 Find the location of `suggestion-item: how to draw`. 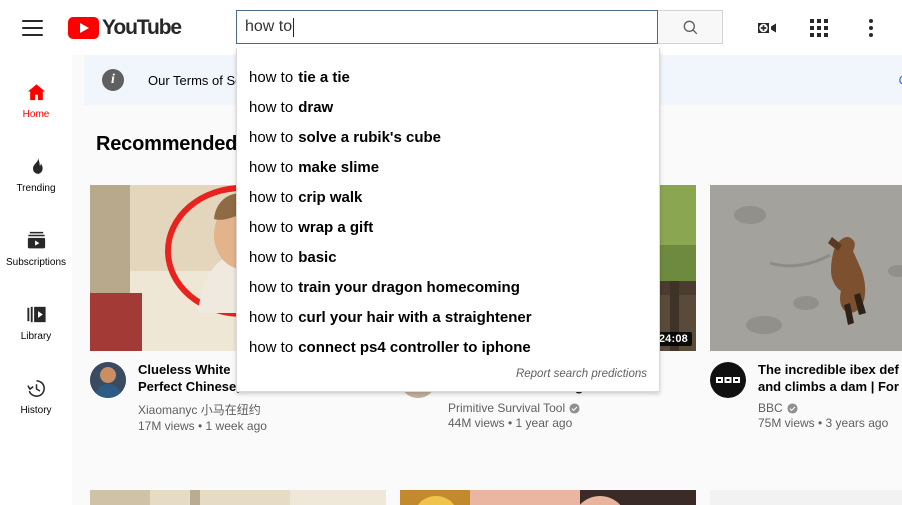

suggestion-item: how to draw is located at coordinates (448, 107).